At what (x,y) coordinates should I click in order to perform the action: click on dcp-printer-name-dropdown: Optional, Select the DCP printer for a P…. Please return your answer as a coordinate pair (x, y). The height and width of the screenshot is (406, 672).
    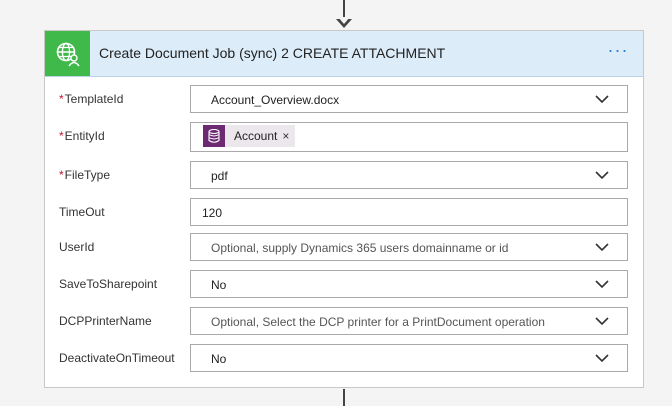
    Looking at the image, I should click on (409, 321).